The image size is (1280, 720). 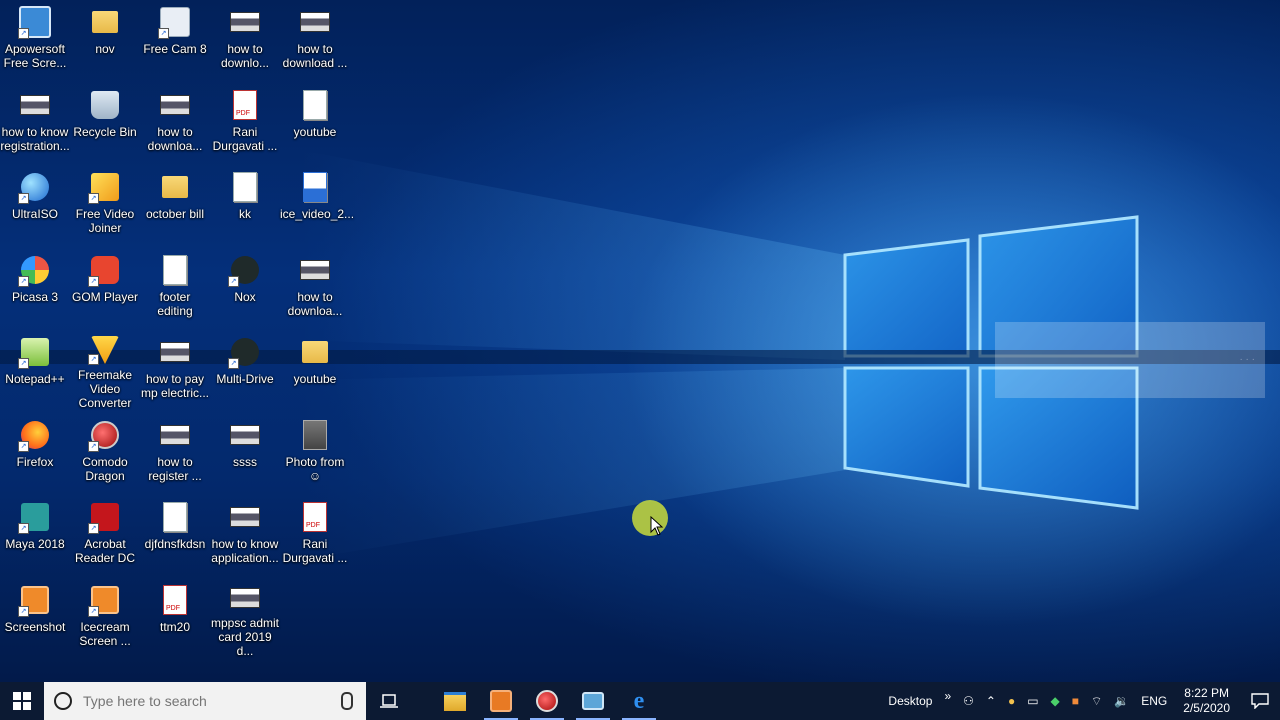 I want to click on recycle-bin-icon, so click(x=105, y=105).